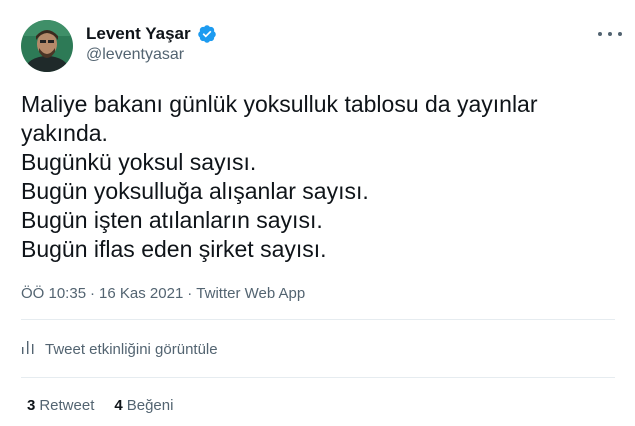  I want to click on analytics-icon, so click(29, 349).